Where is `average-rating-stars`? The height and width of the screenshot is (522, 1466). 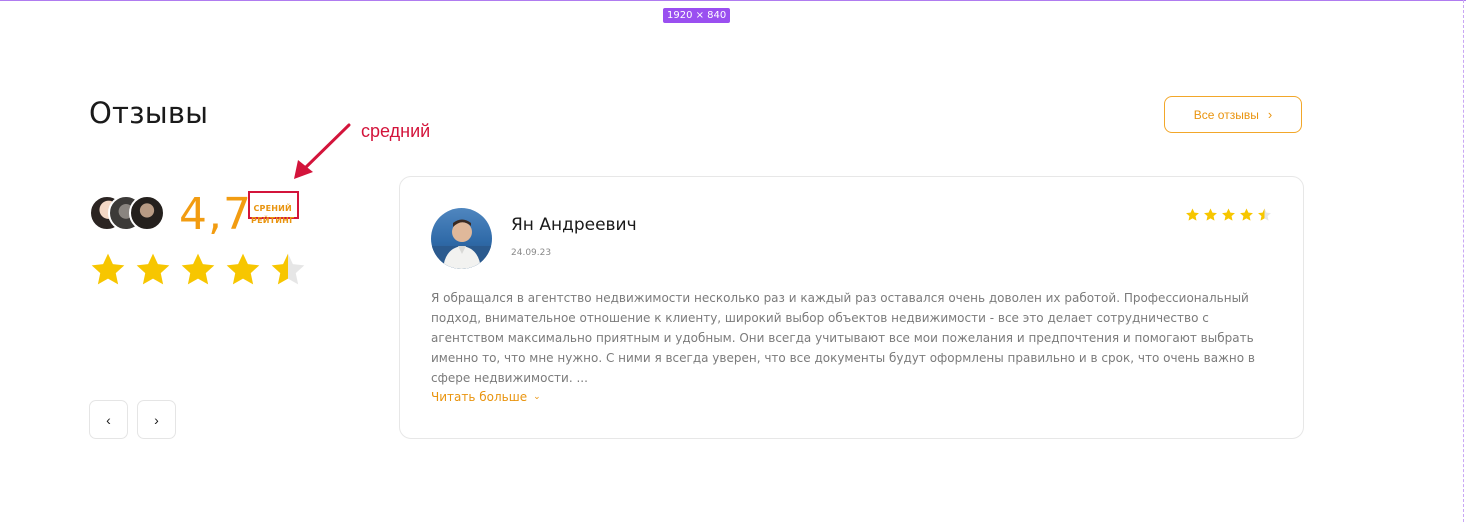 average-rating-stars is located at coordinates (198, 269).